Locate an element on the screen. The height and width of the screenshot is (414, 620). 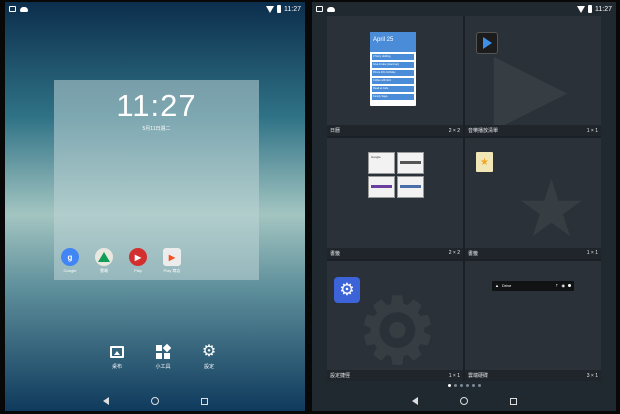
widget-name: 音樂播放清單 is located at coordinates (483, 131).